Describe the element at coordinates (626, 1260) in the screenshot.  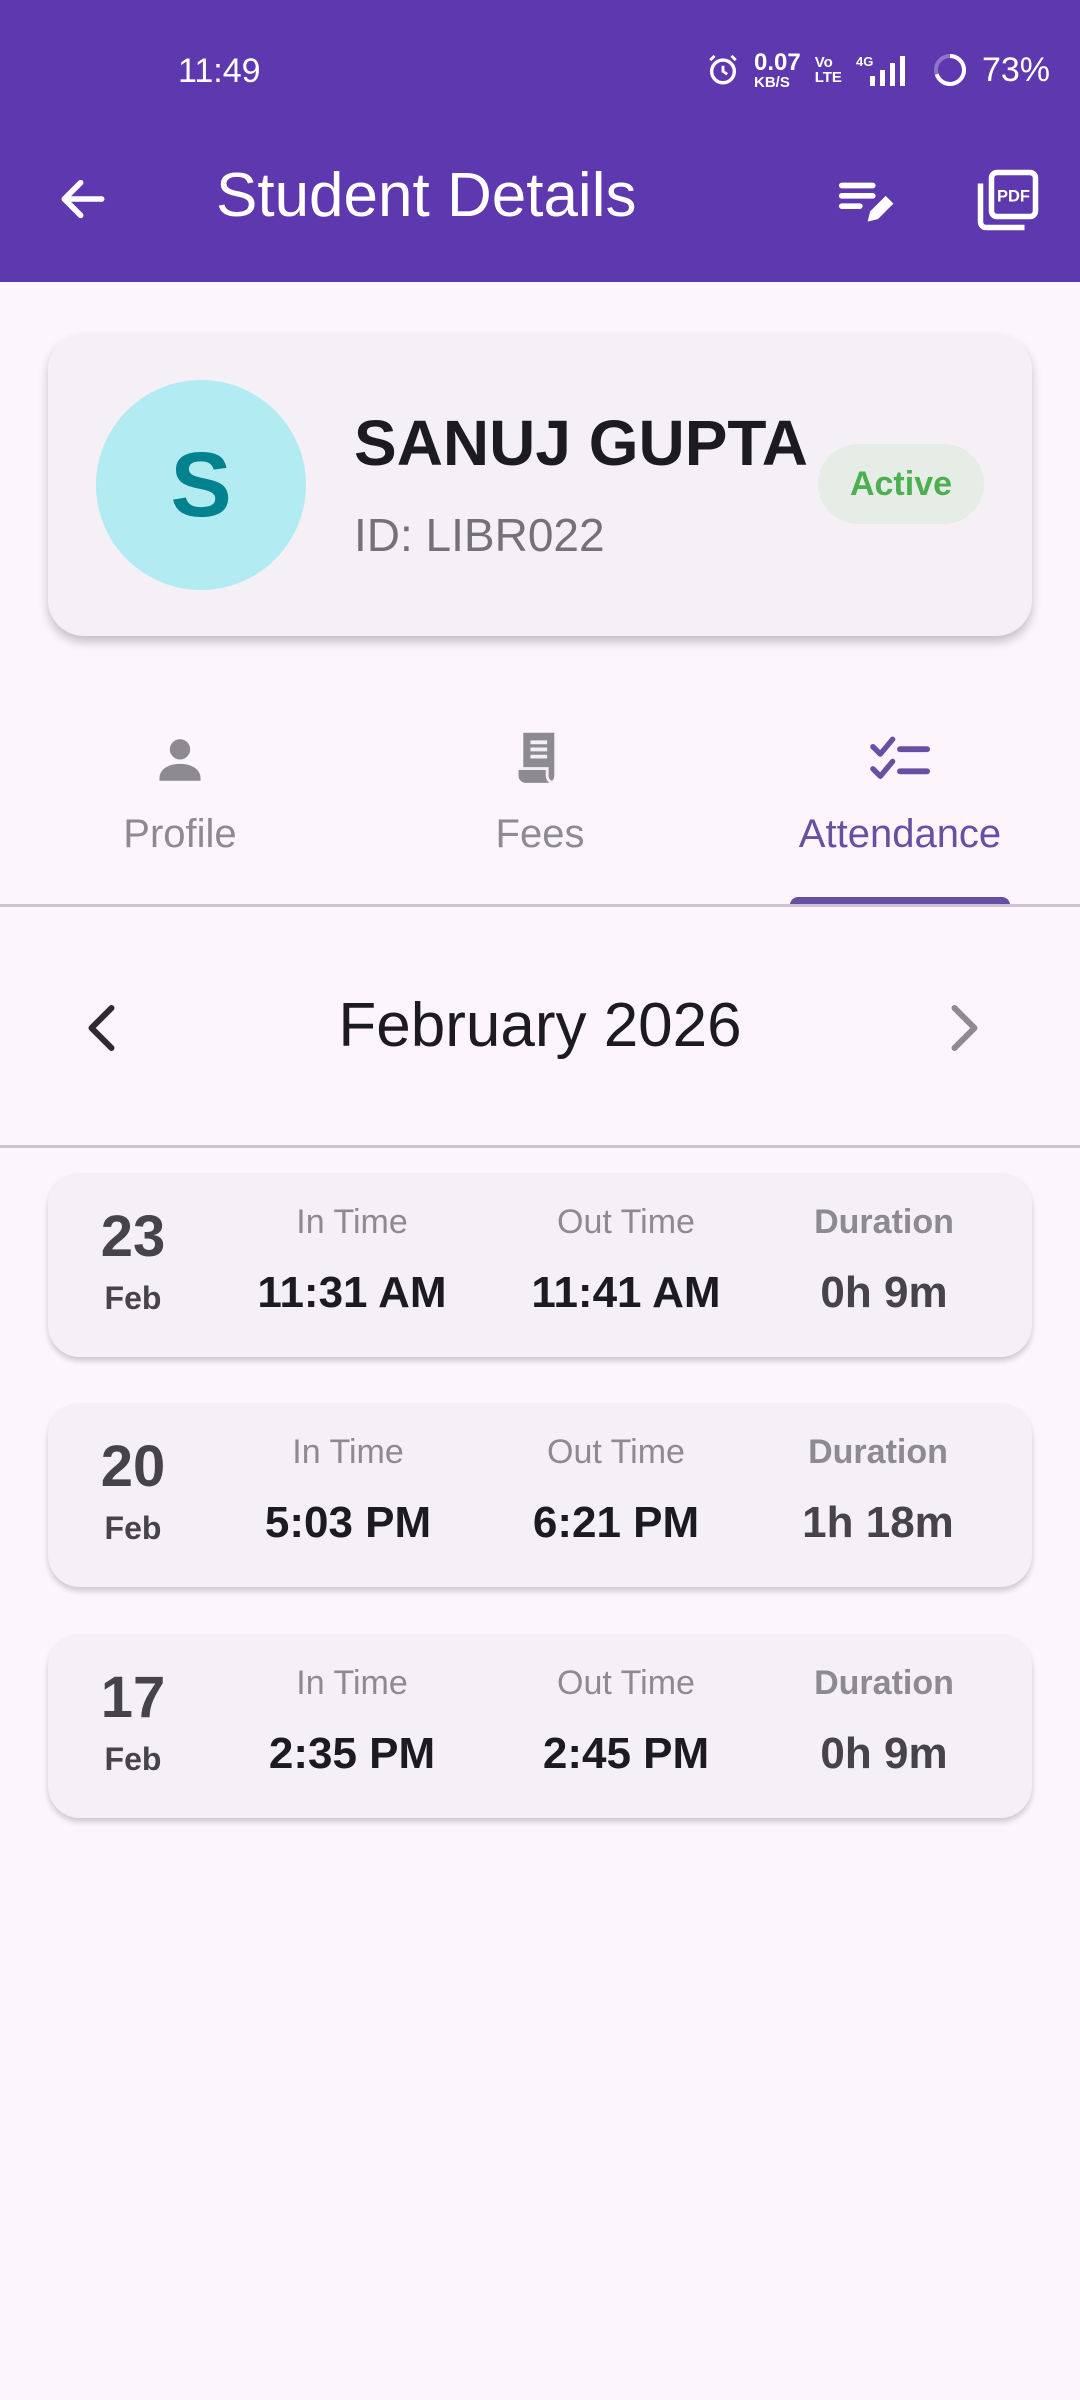
I see `out-time: Out Time 11:41 AM` at that location.